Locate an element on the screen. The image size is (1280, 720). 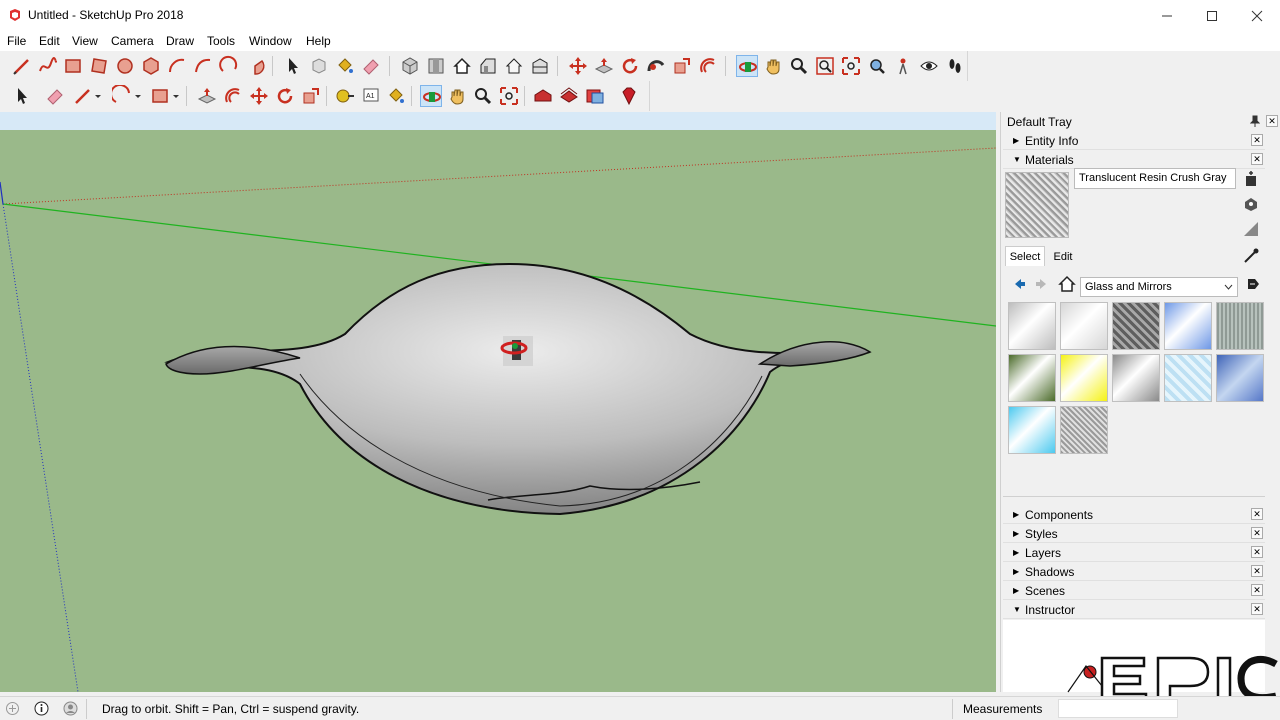
menu-tools: Tools is located at coordinates (221, 41).